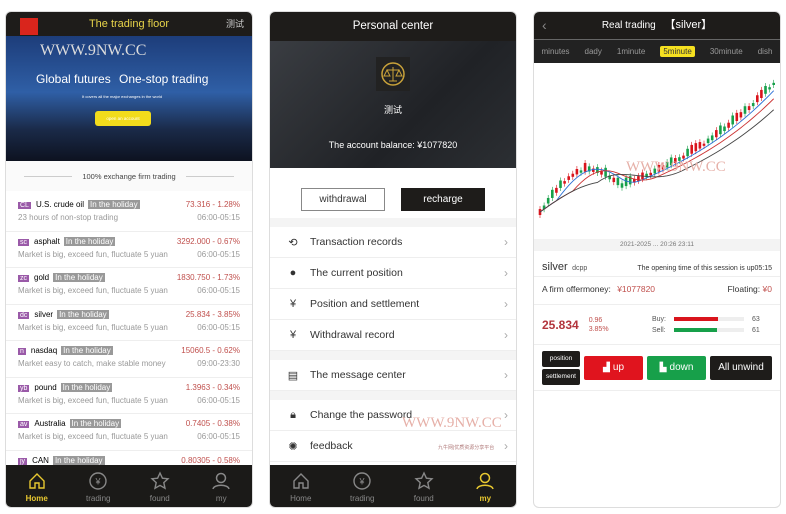 Image resolution: width=786 pixels, height=514 pixels. Describe the element at coordinates (598, 329) in the screenshot. I see `change-pct: 3.85%` at that location.